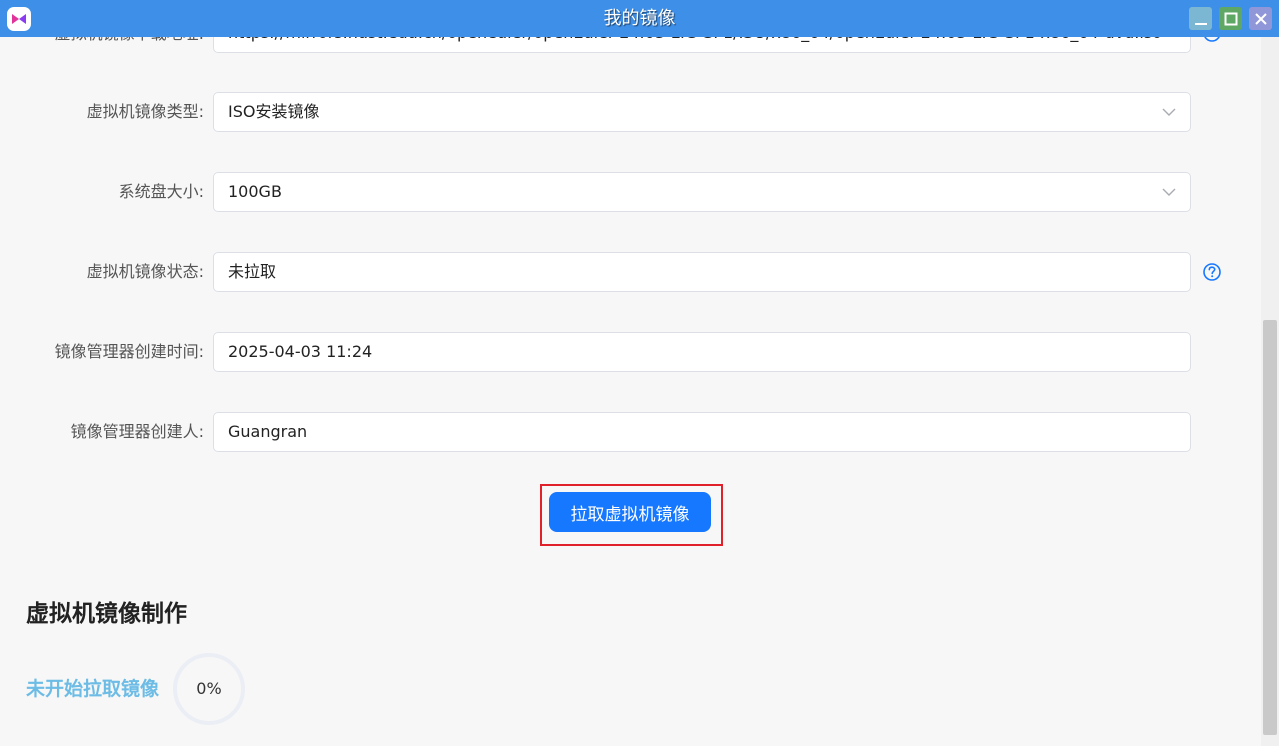 This screenshot has height=746, width=1279. I want to click on image-status-help-icon, so click(1212, 272).